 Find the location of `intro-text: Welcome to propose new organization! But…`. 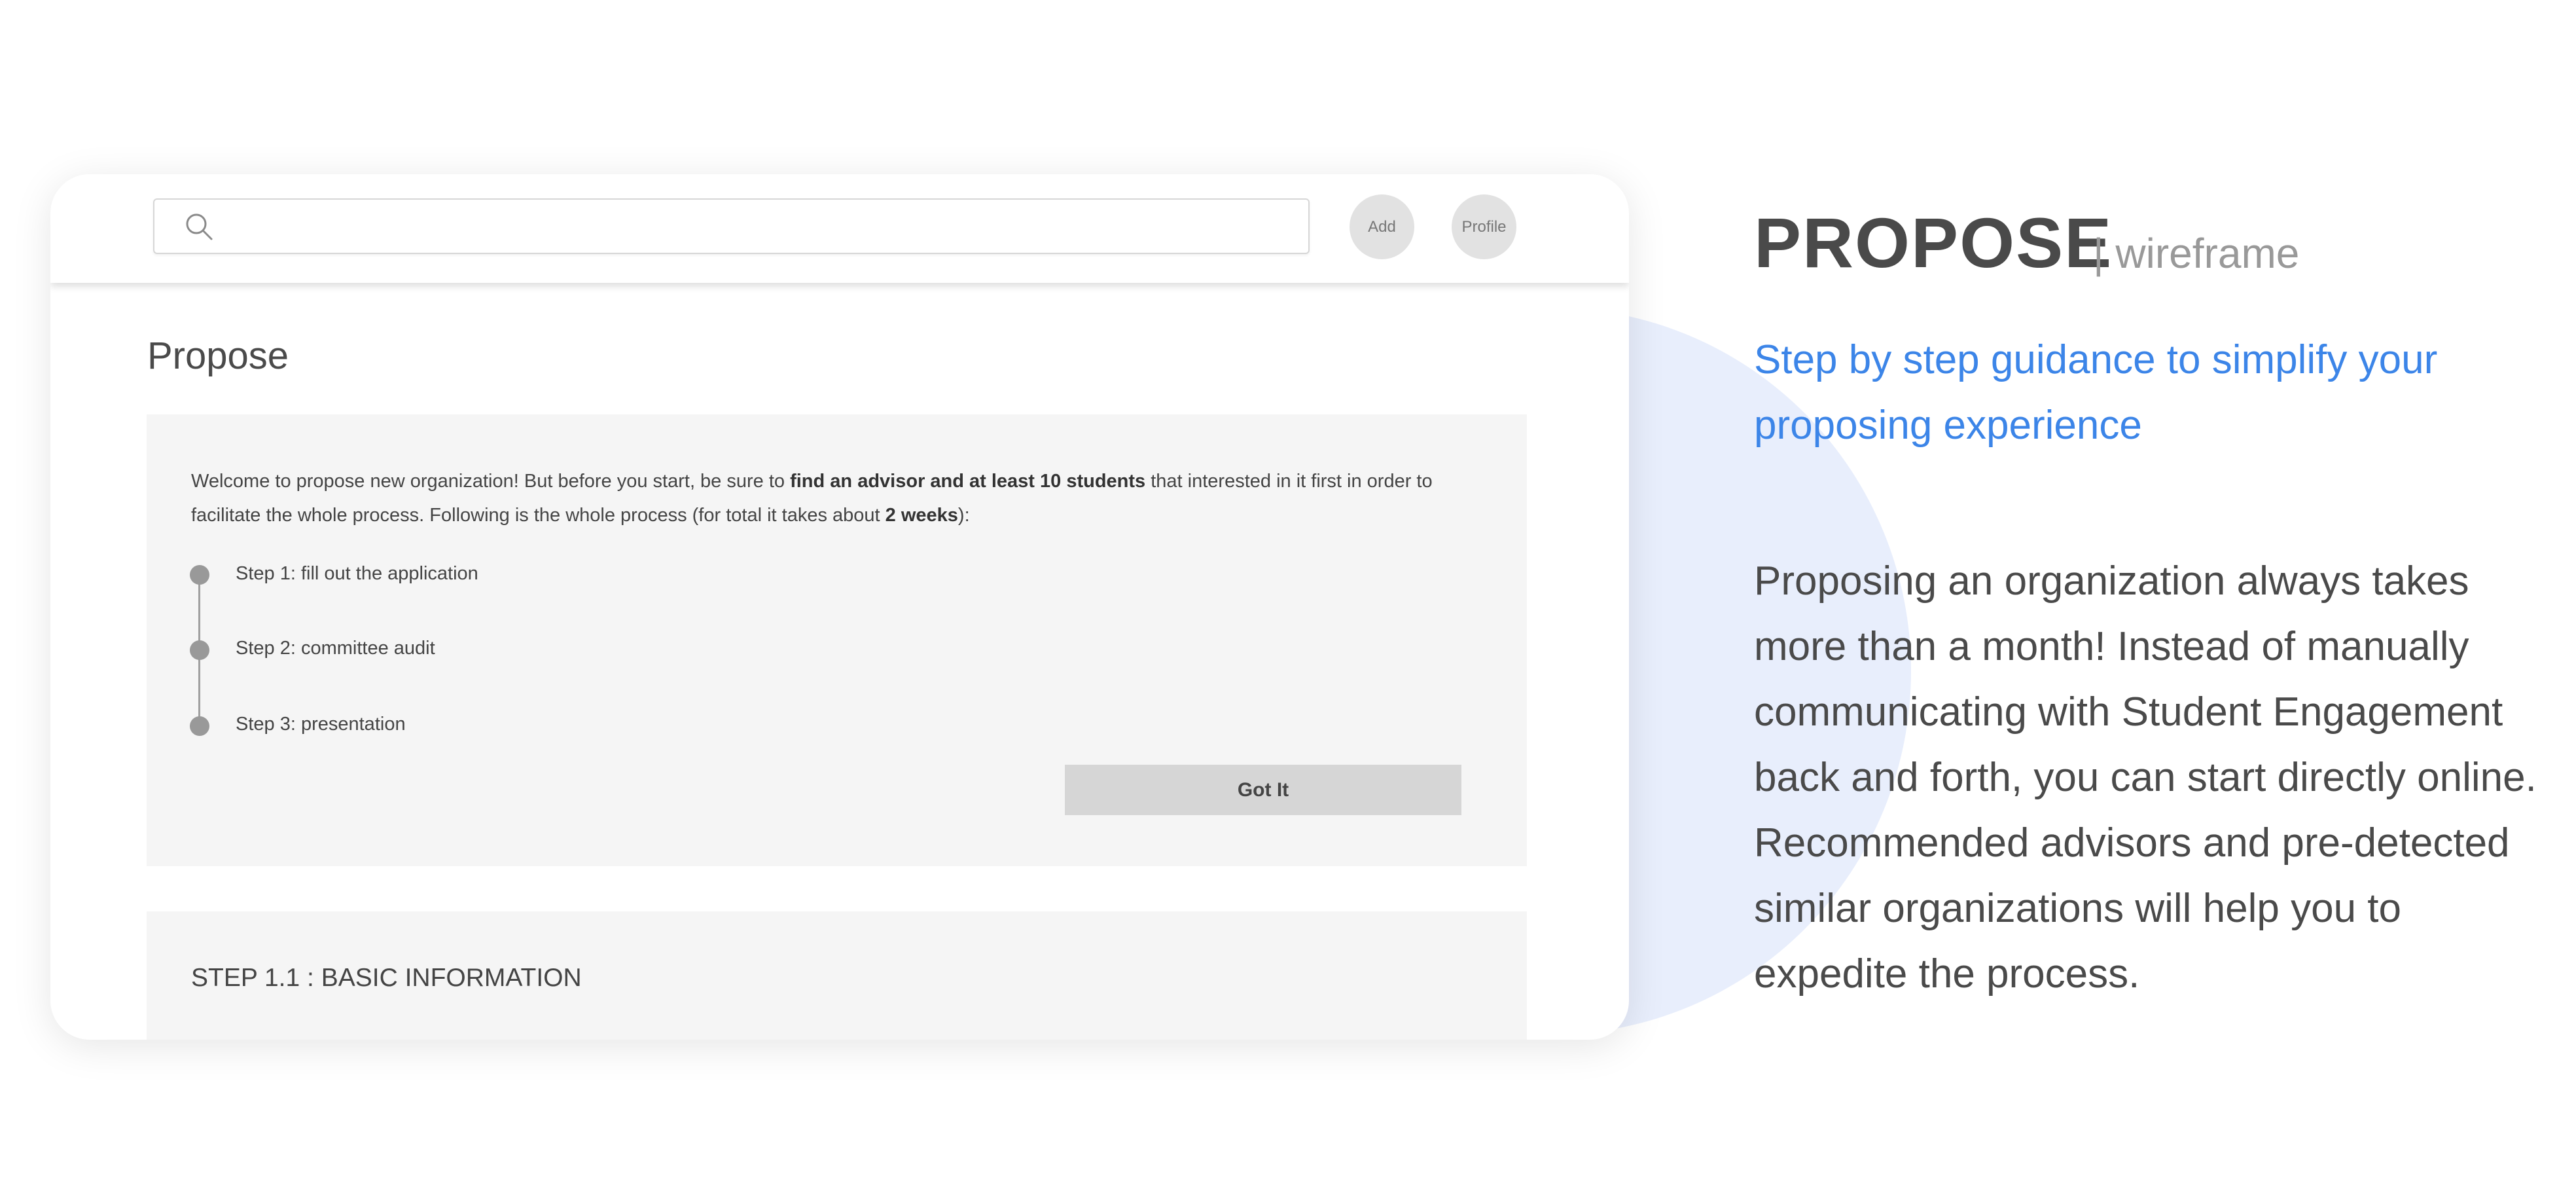

intro-text: Welcome to propose new organization! But… is located at coordinates (839, 498).